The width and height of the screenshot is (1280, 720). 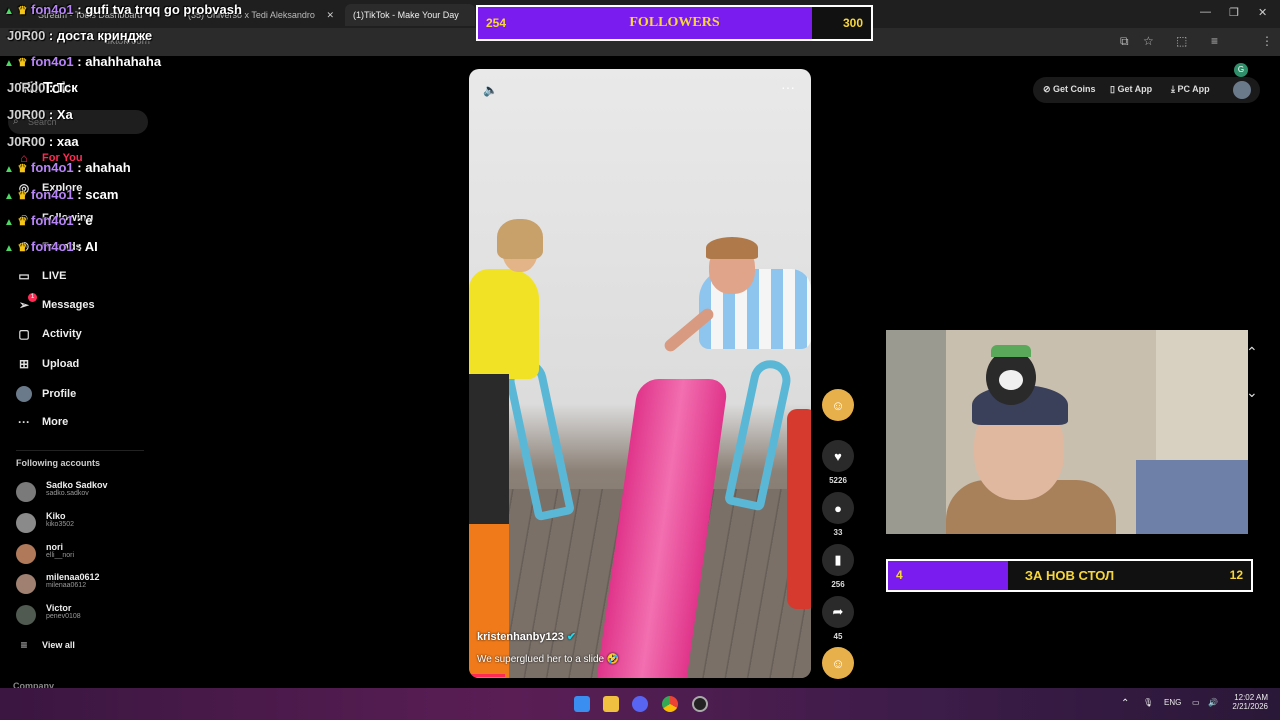 What do you see at coordinates (330, 15) in the screenshot?
I see `close-icon: ✕` at bounding box center [330, 15].